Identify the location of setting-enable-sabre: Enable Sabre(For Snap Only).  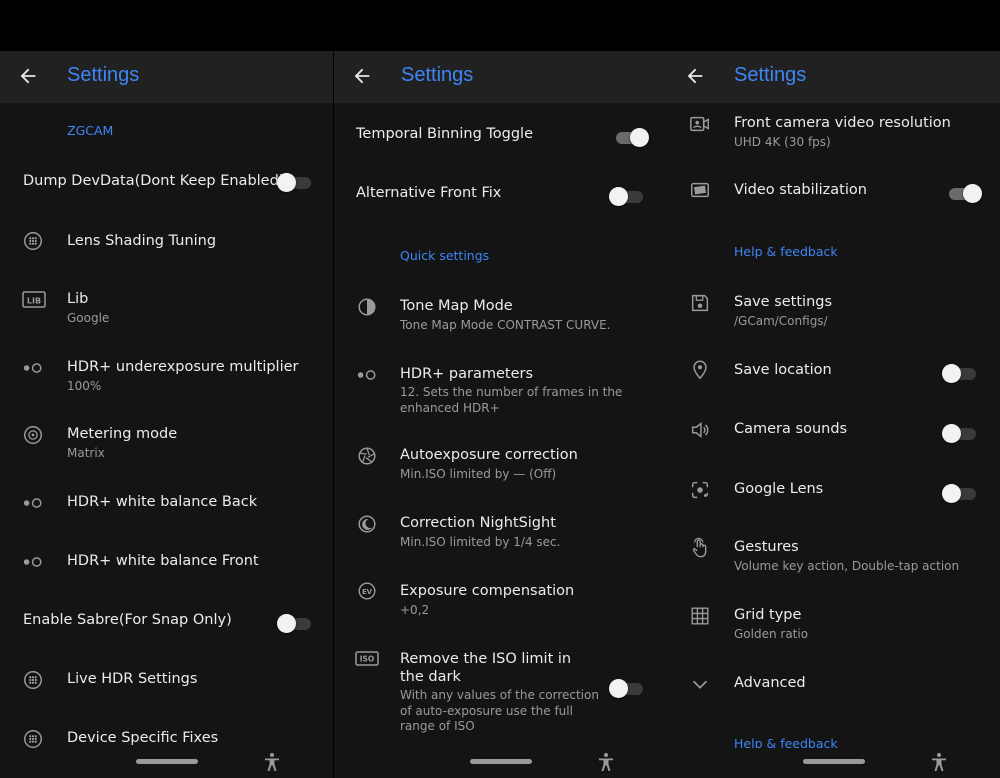
(166, 624).